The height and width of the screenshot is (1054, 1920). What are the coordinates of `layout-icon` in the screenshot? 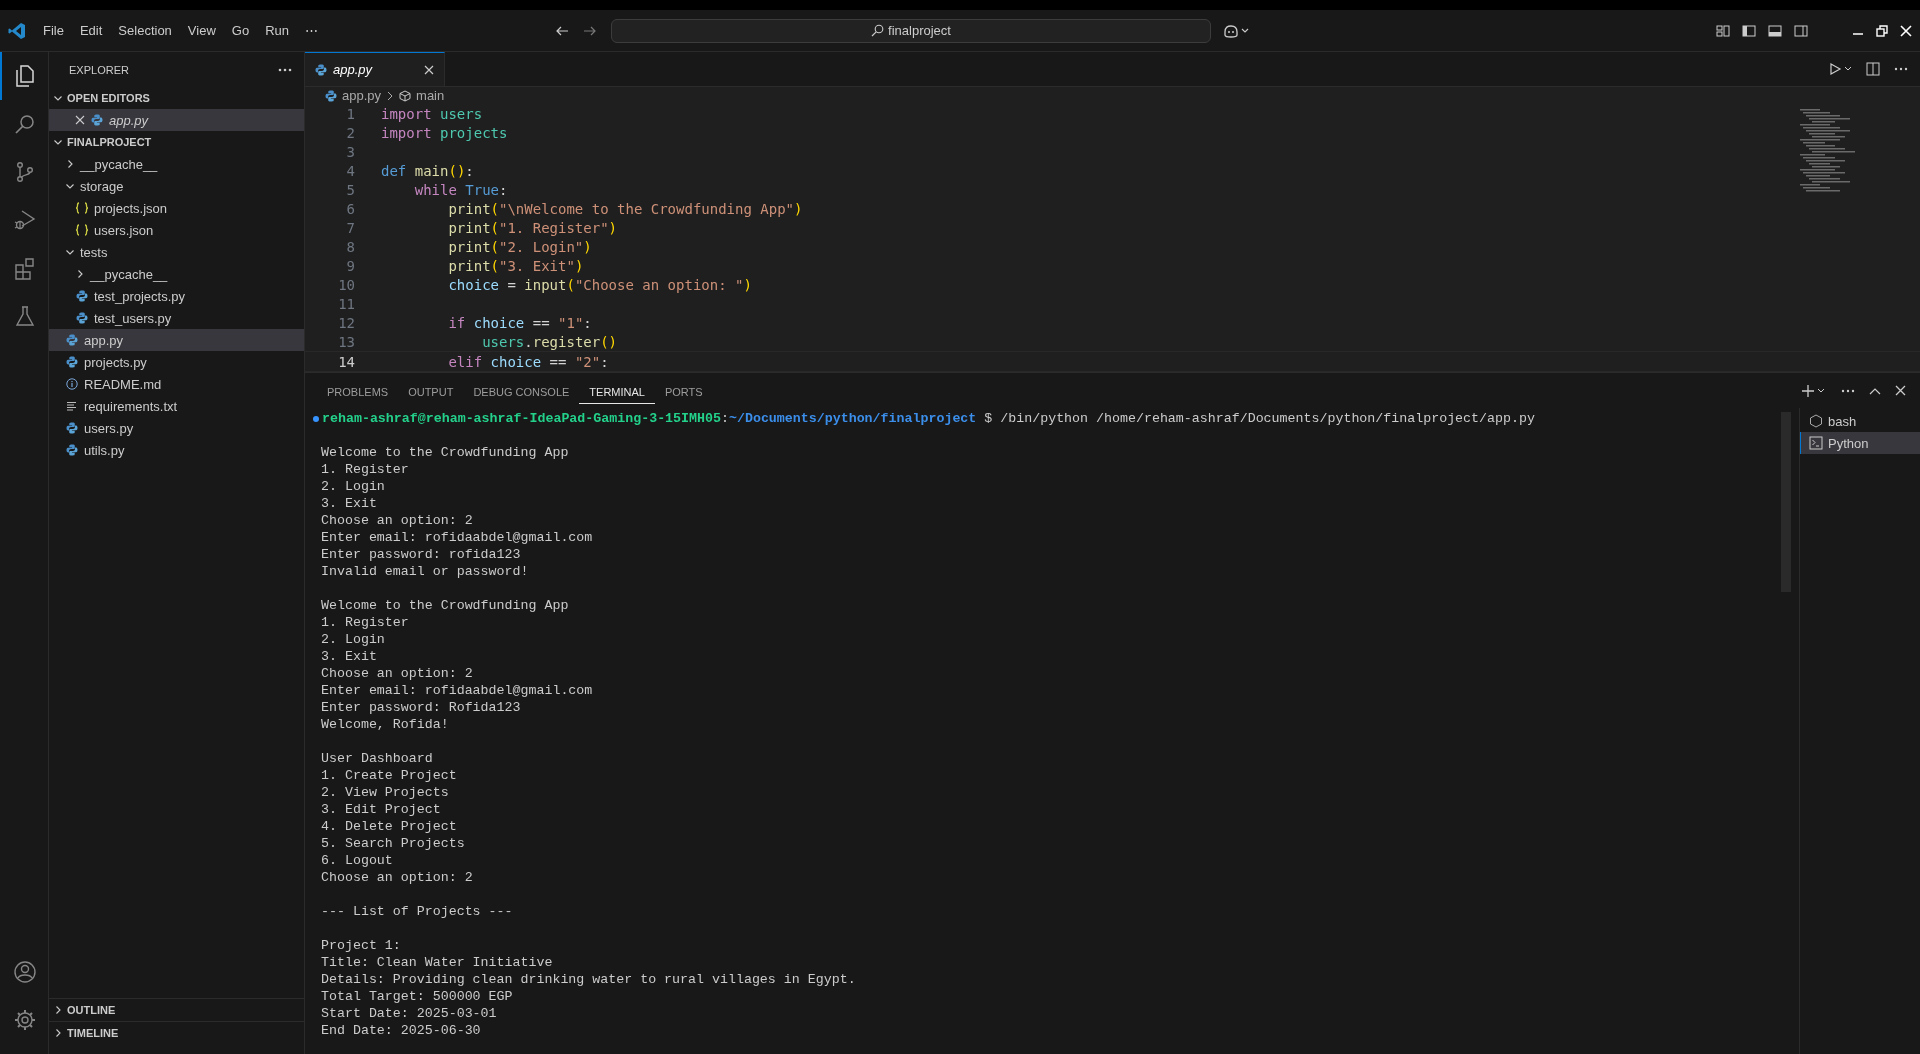 It's located at (1723, 30).